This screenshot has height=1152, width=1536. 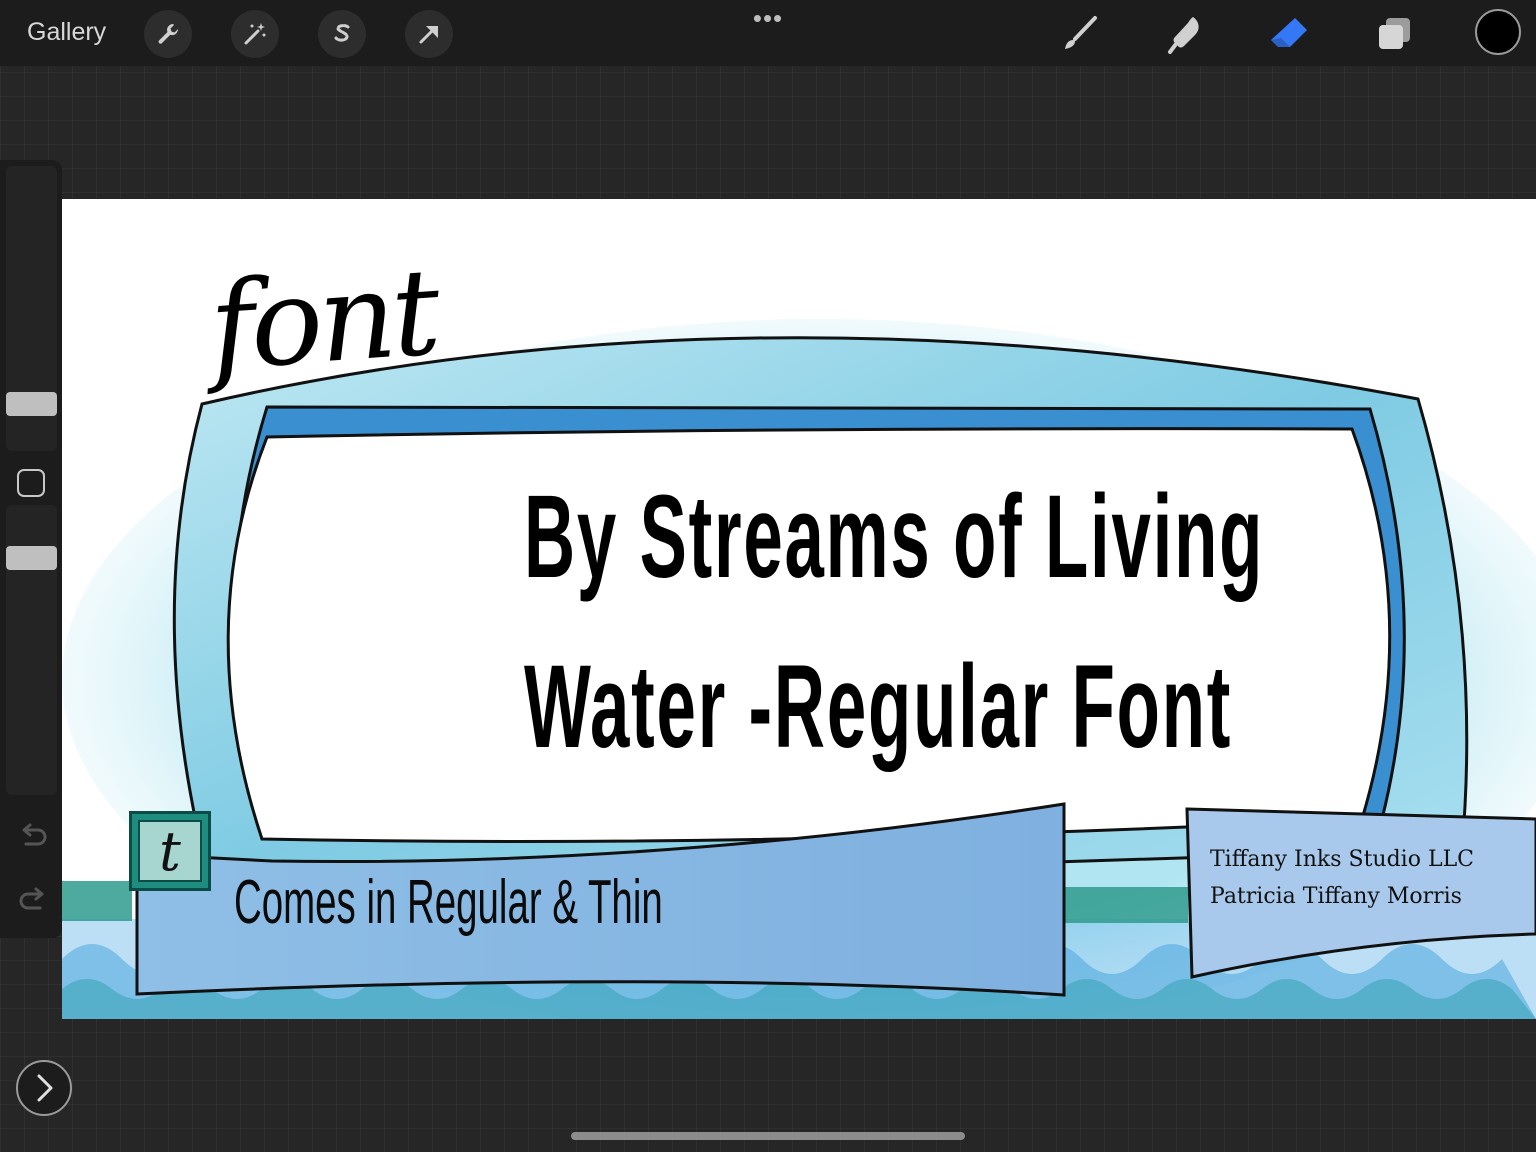 I want to click on chevron-right-icon, so click(x=45, y=1088).